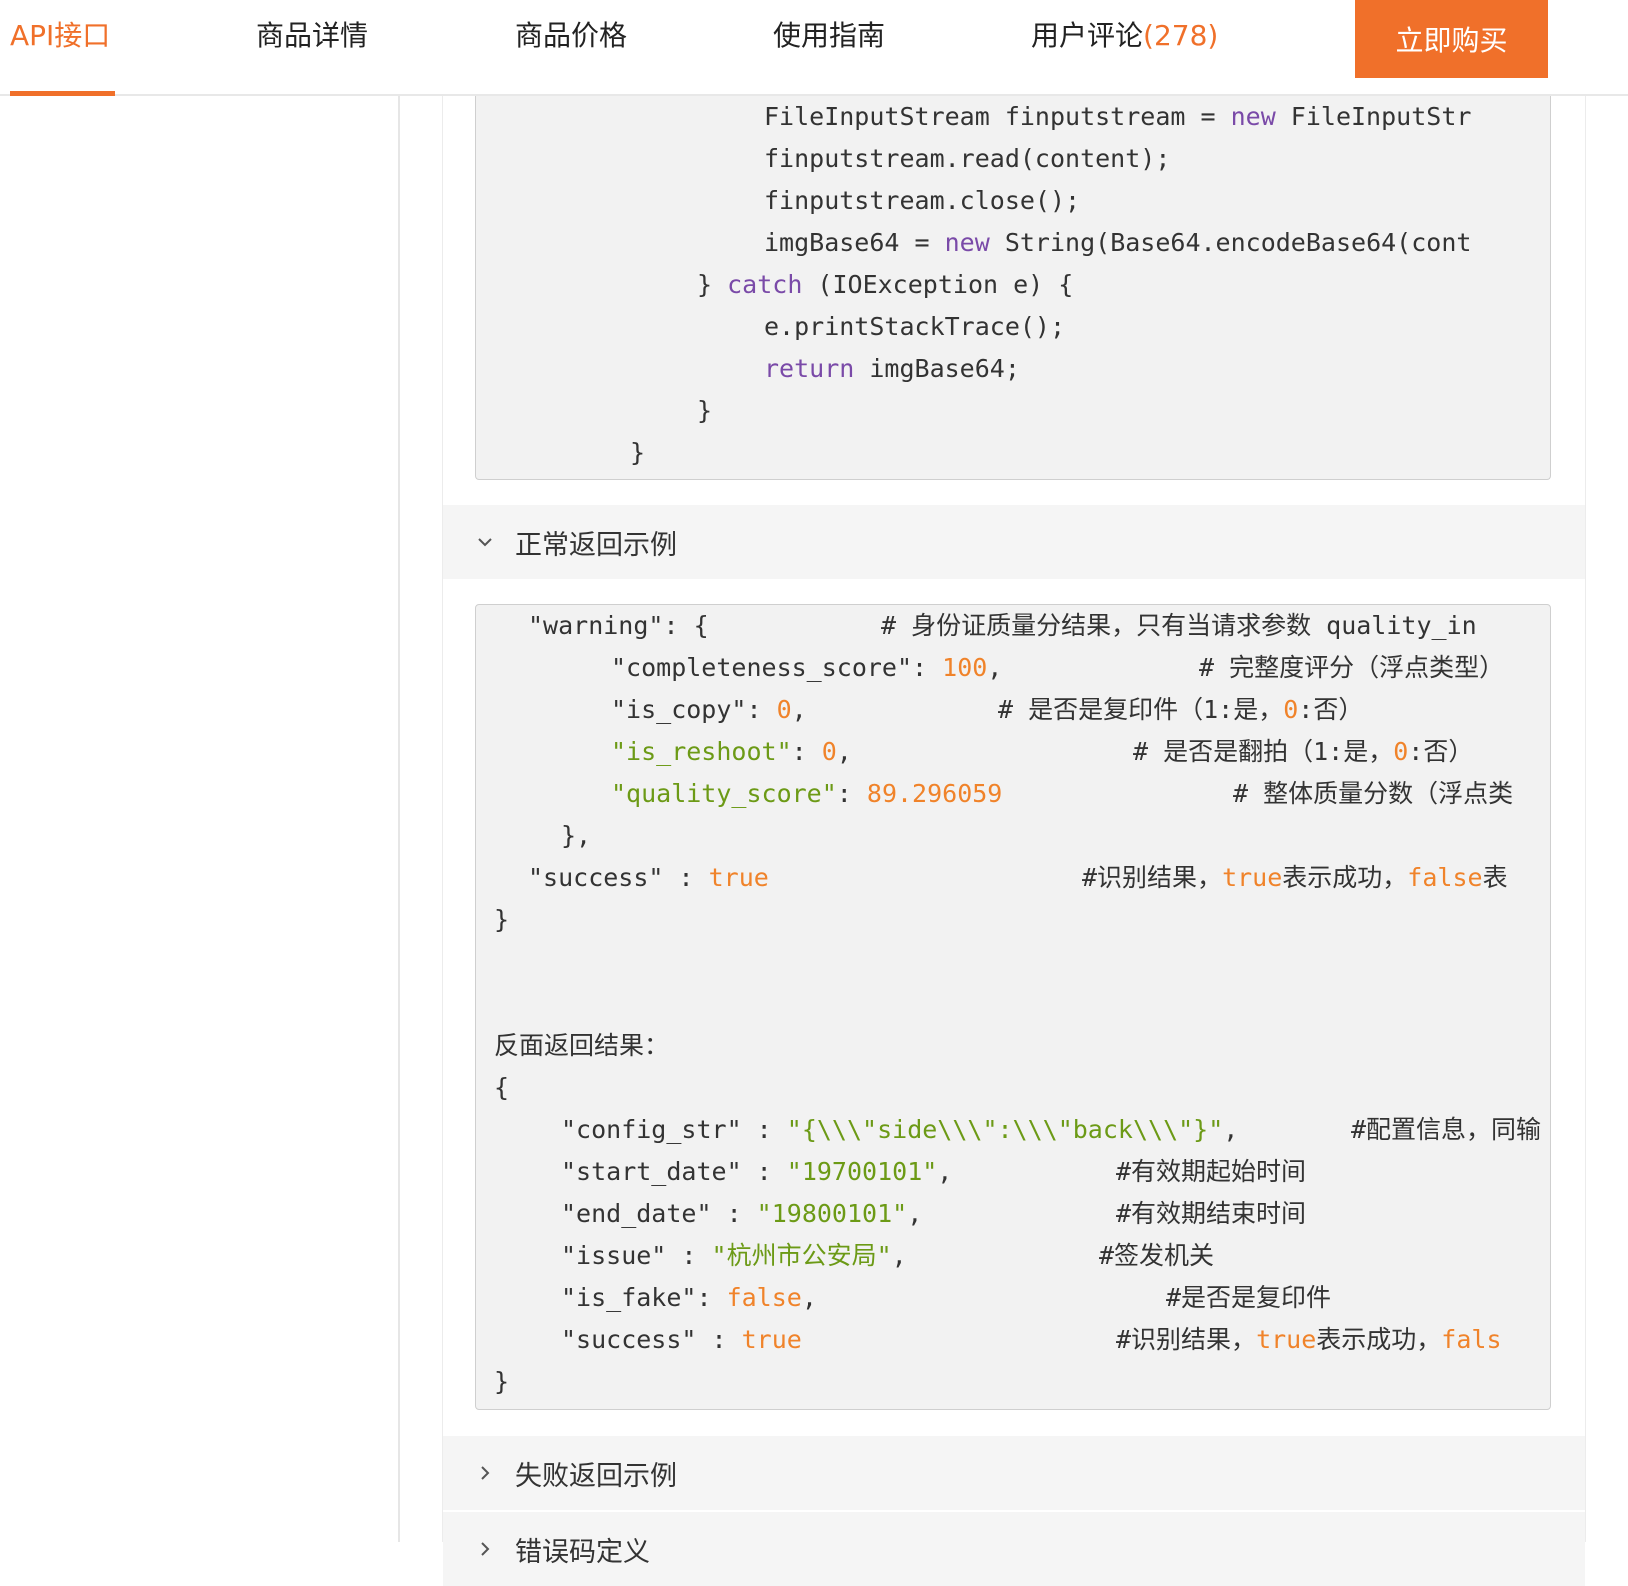  Describe the element at coordinates (734, 1255) in the screenshot. I see `code-line: "issue" : "杭州市公安局",` at that location.